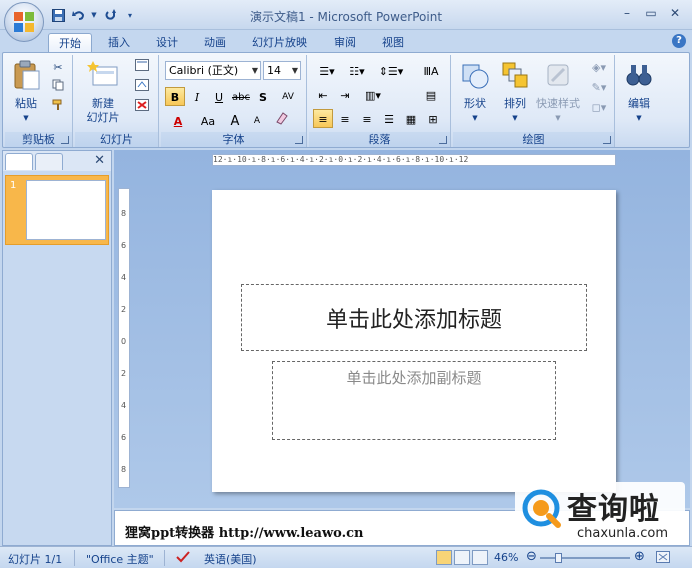 Image resolution: width=692 pixels, height=568 pixels. I want to click on slides-pane: ✕ 1, so click(57, 348).